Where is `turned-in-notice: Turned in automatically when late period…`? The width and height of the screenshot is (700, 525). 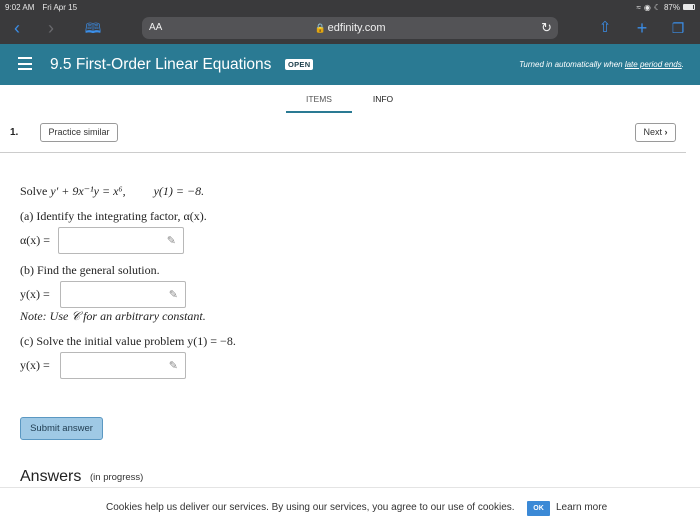
turned-in-notice: Turned in automatically when late period… is located at coordinates (601, 64).